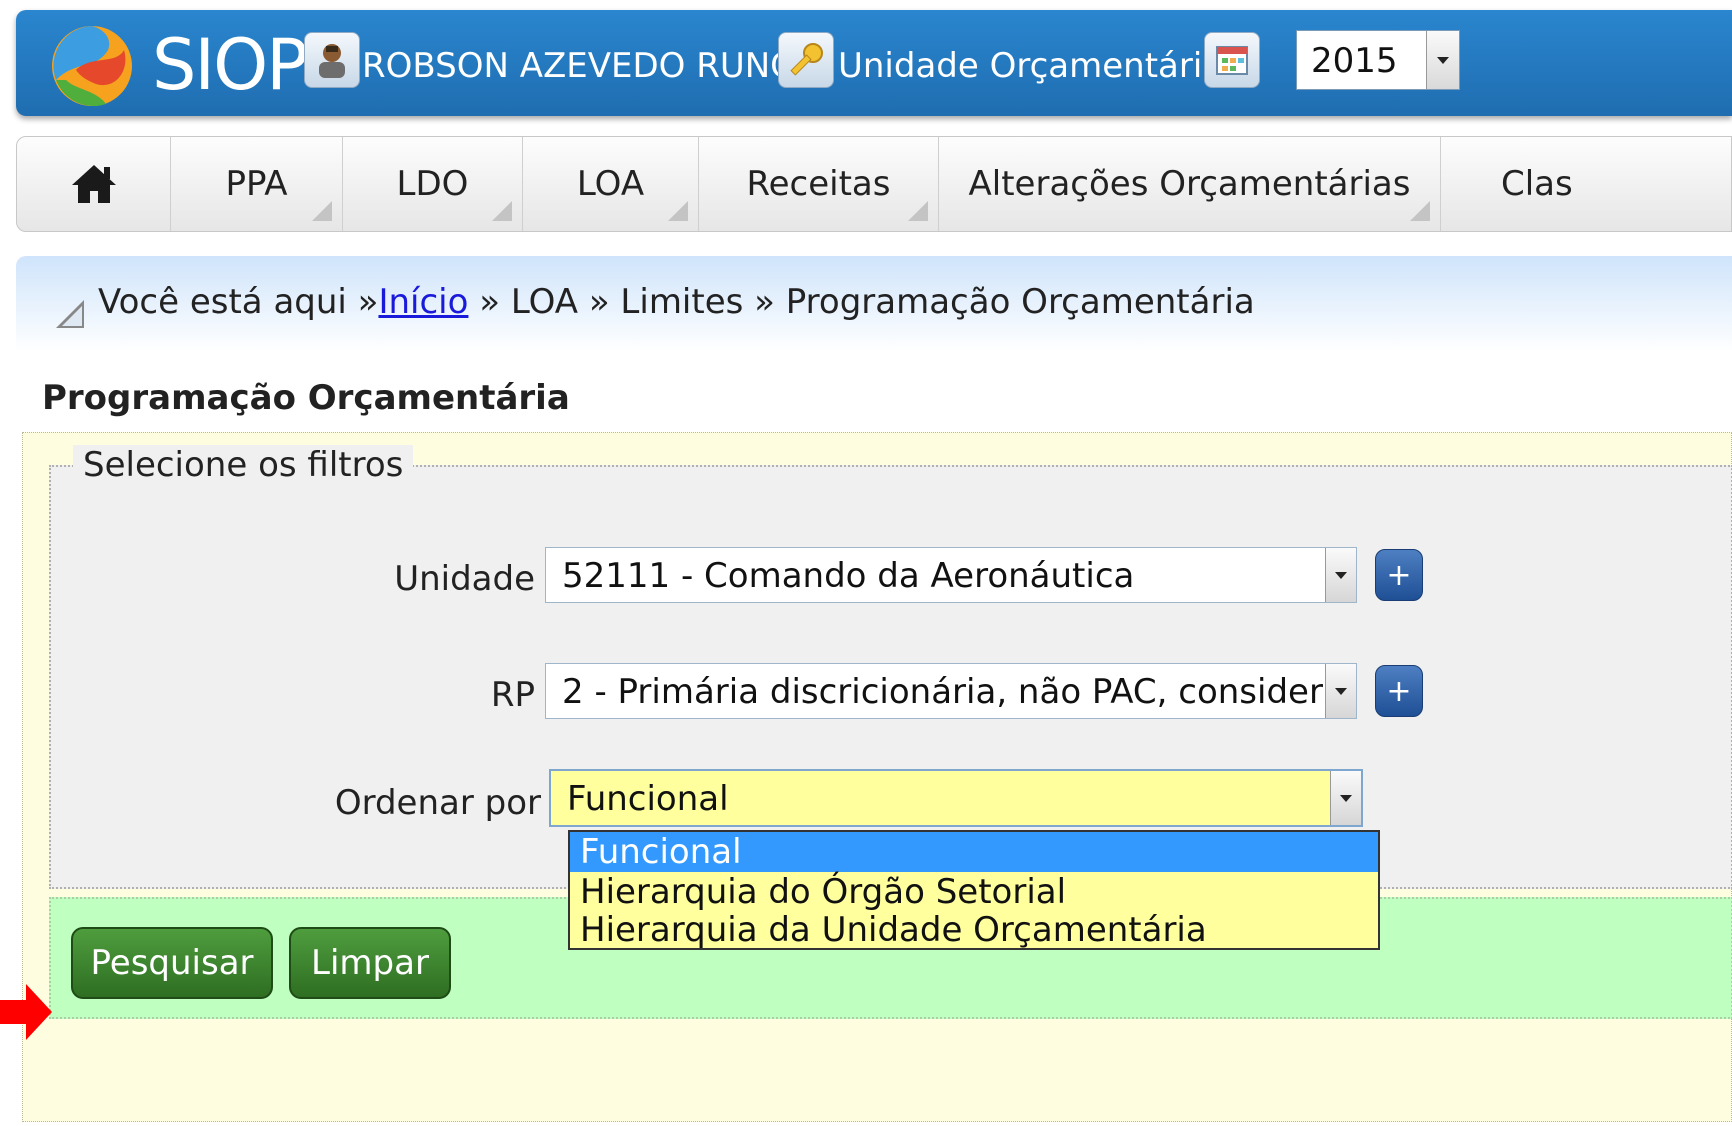  What do you see at coordinates (956, 798) in the screenshot?
I see `ordenar-select: Funcional` at bounding box center [956, 798].